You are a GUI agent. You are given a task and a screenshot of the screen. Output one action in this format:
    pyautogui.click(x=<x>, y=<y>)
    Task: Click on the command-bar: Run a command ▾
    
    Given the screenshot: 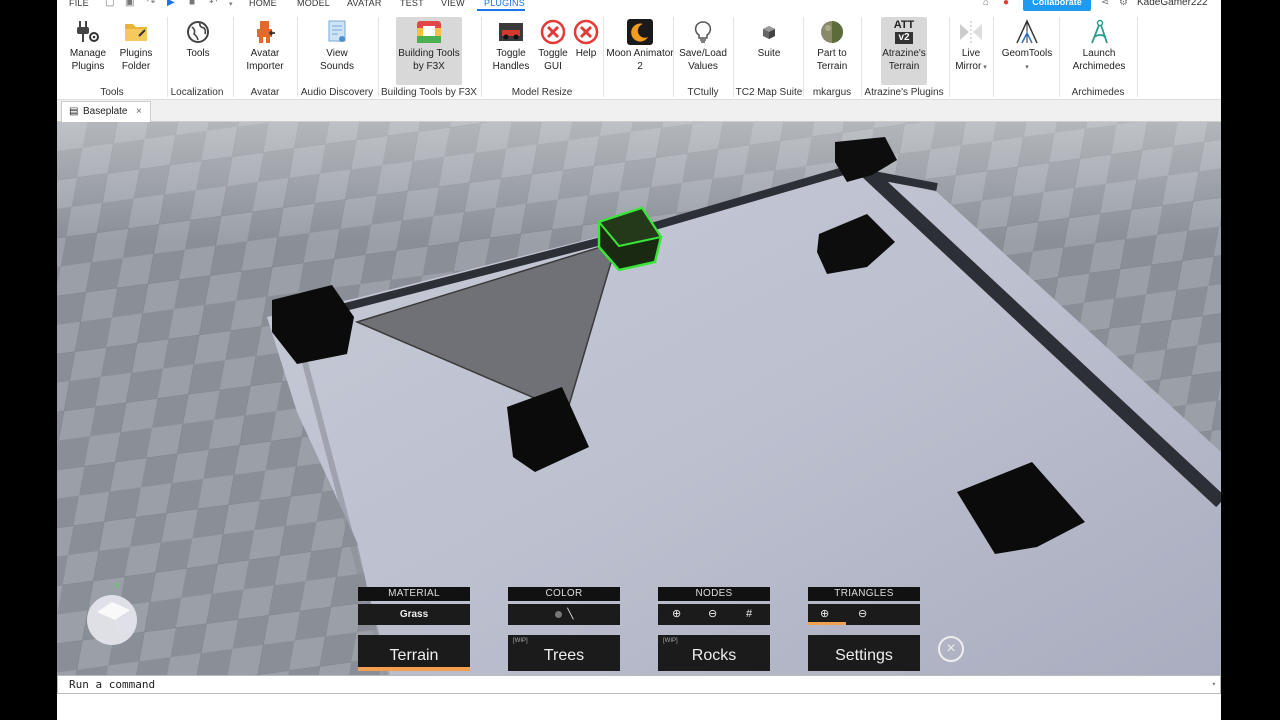 What is the action you would take?
    pyautogui.click(x=639, y=684)
    